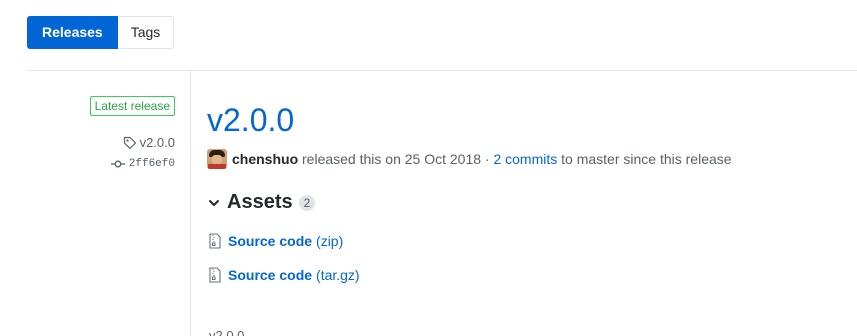 This screenshot has width=857, height=336. What do you see at coordinates (101, 133) in the screenshot?
I see `release-meta-sidebar: Latest release v2.0.0 2ff6ef0` at bounding box center [101, 133].